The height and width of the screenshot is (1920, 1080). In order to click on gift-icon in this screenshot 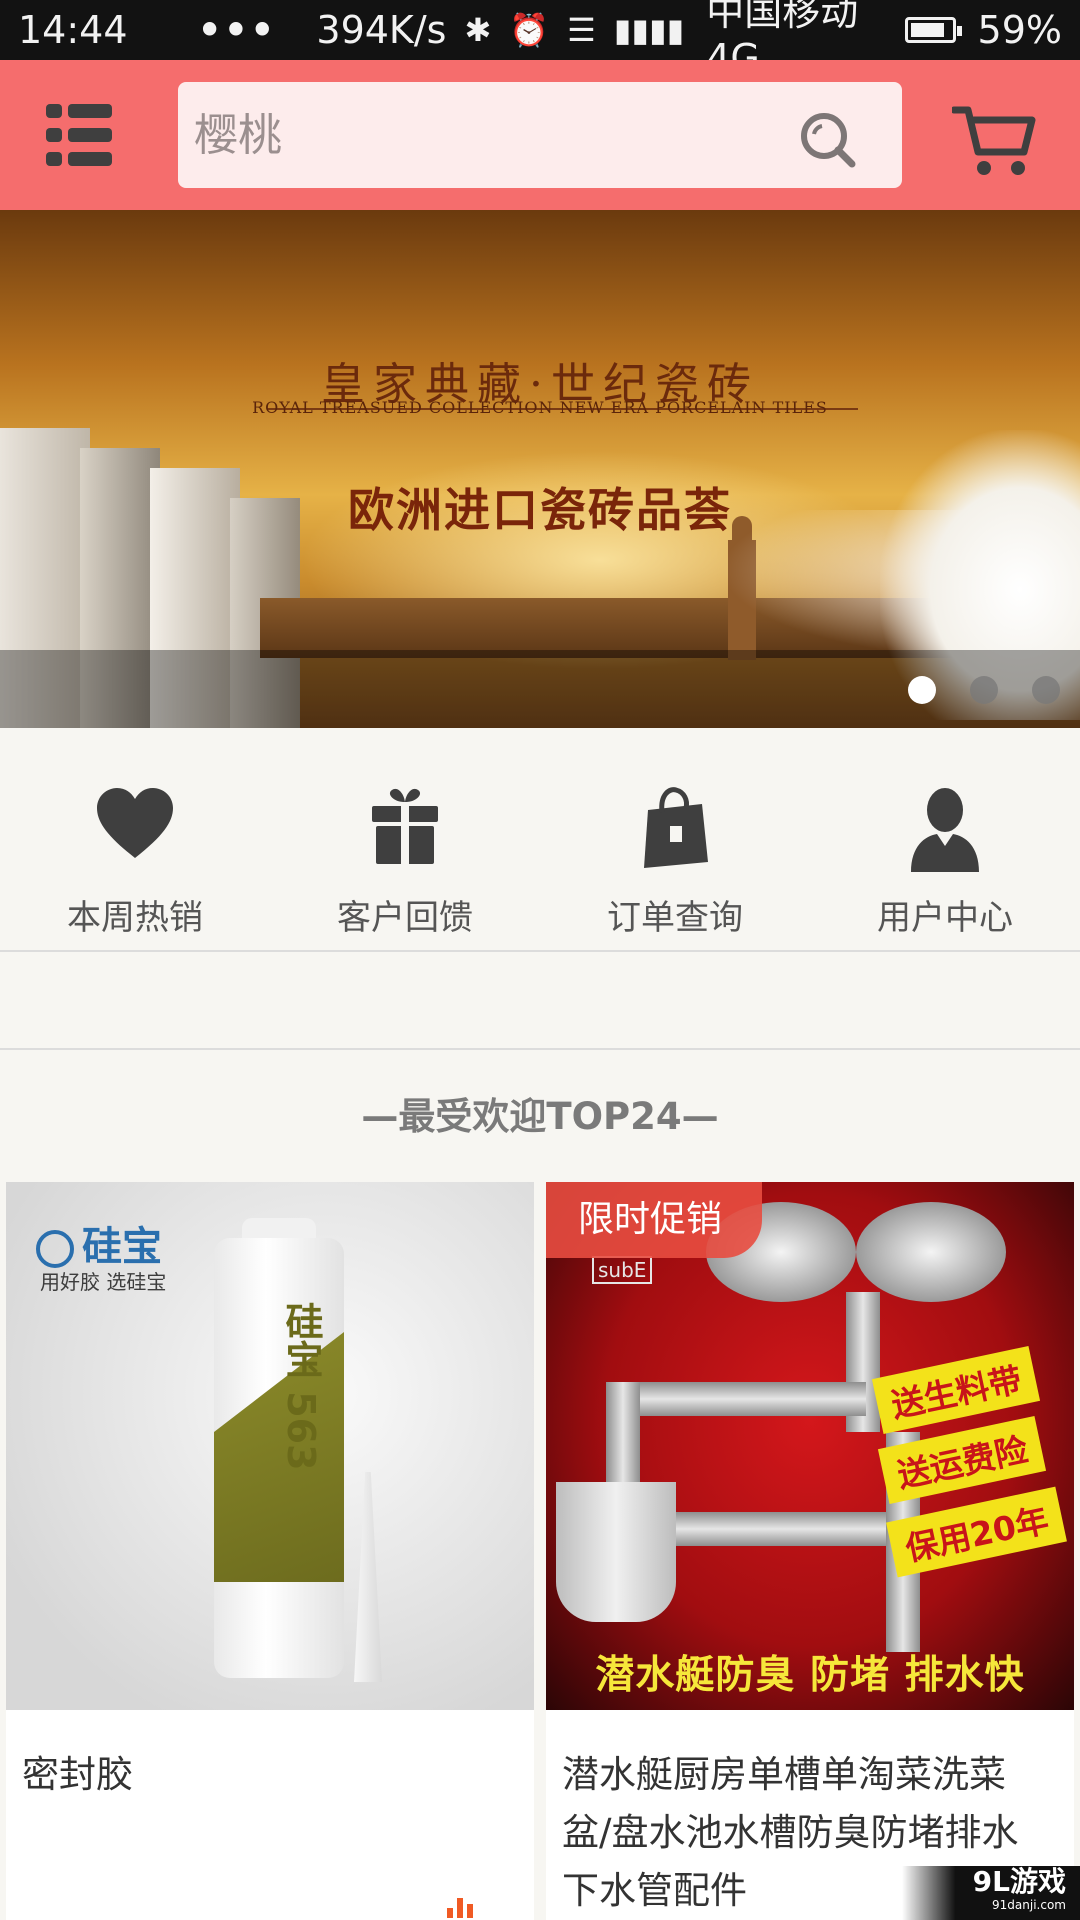, I will do `click(405, 826)`.